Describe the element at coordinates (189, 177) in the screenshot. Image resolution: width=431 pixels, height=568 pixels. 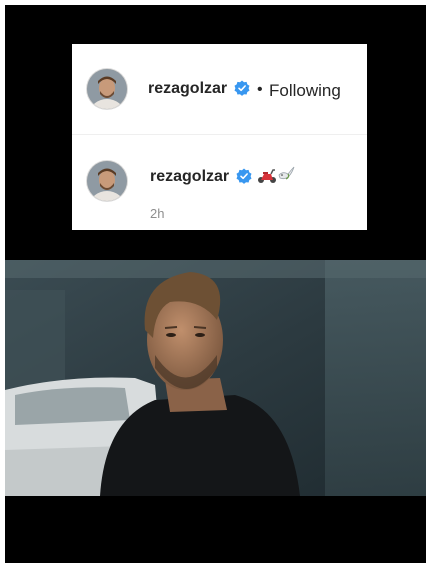
I see `caption-username: rezagolzar` at that location.